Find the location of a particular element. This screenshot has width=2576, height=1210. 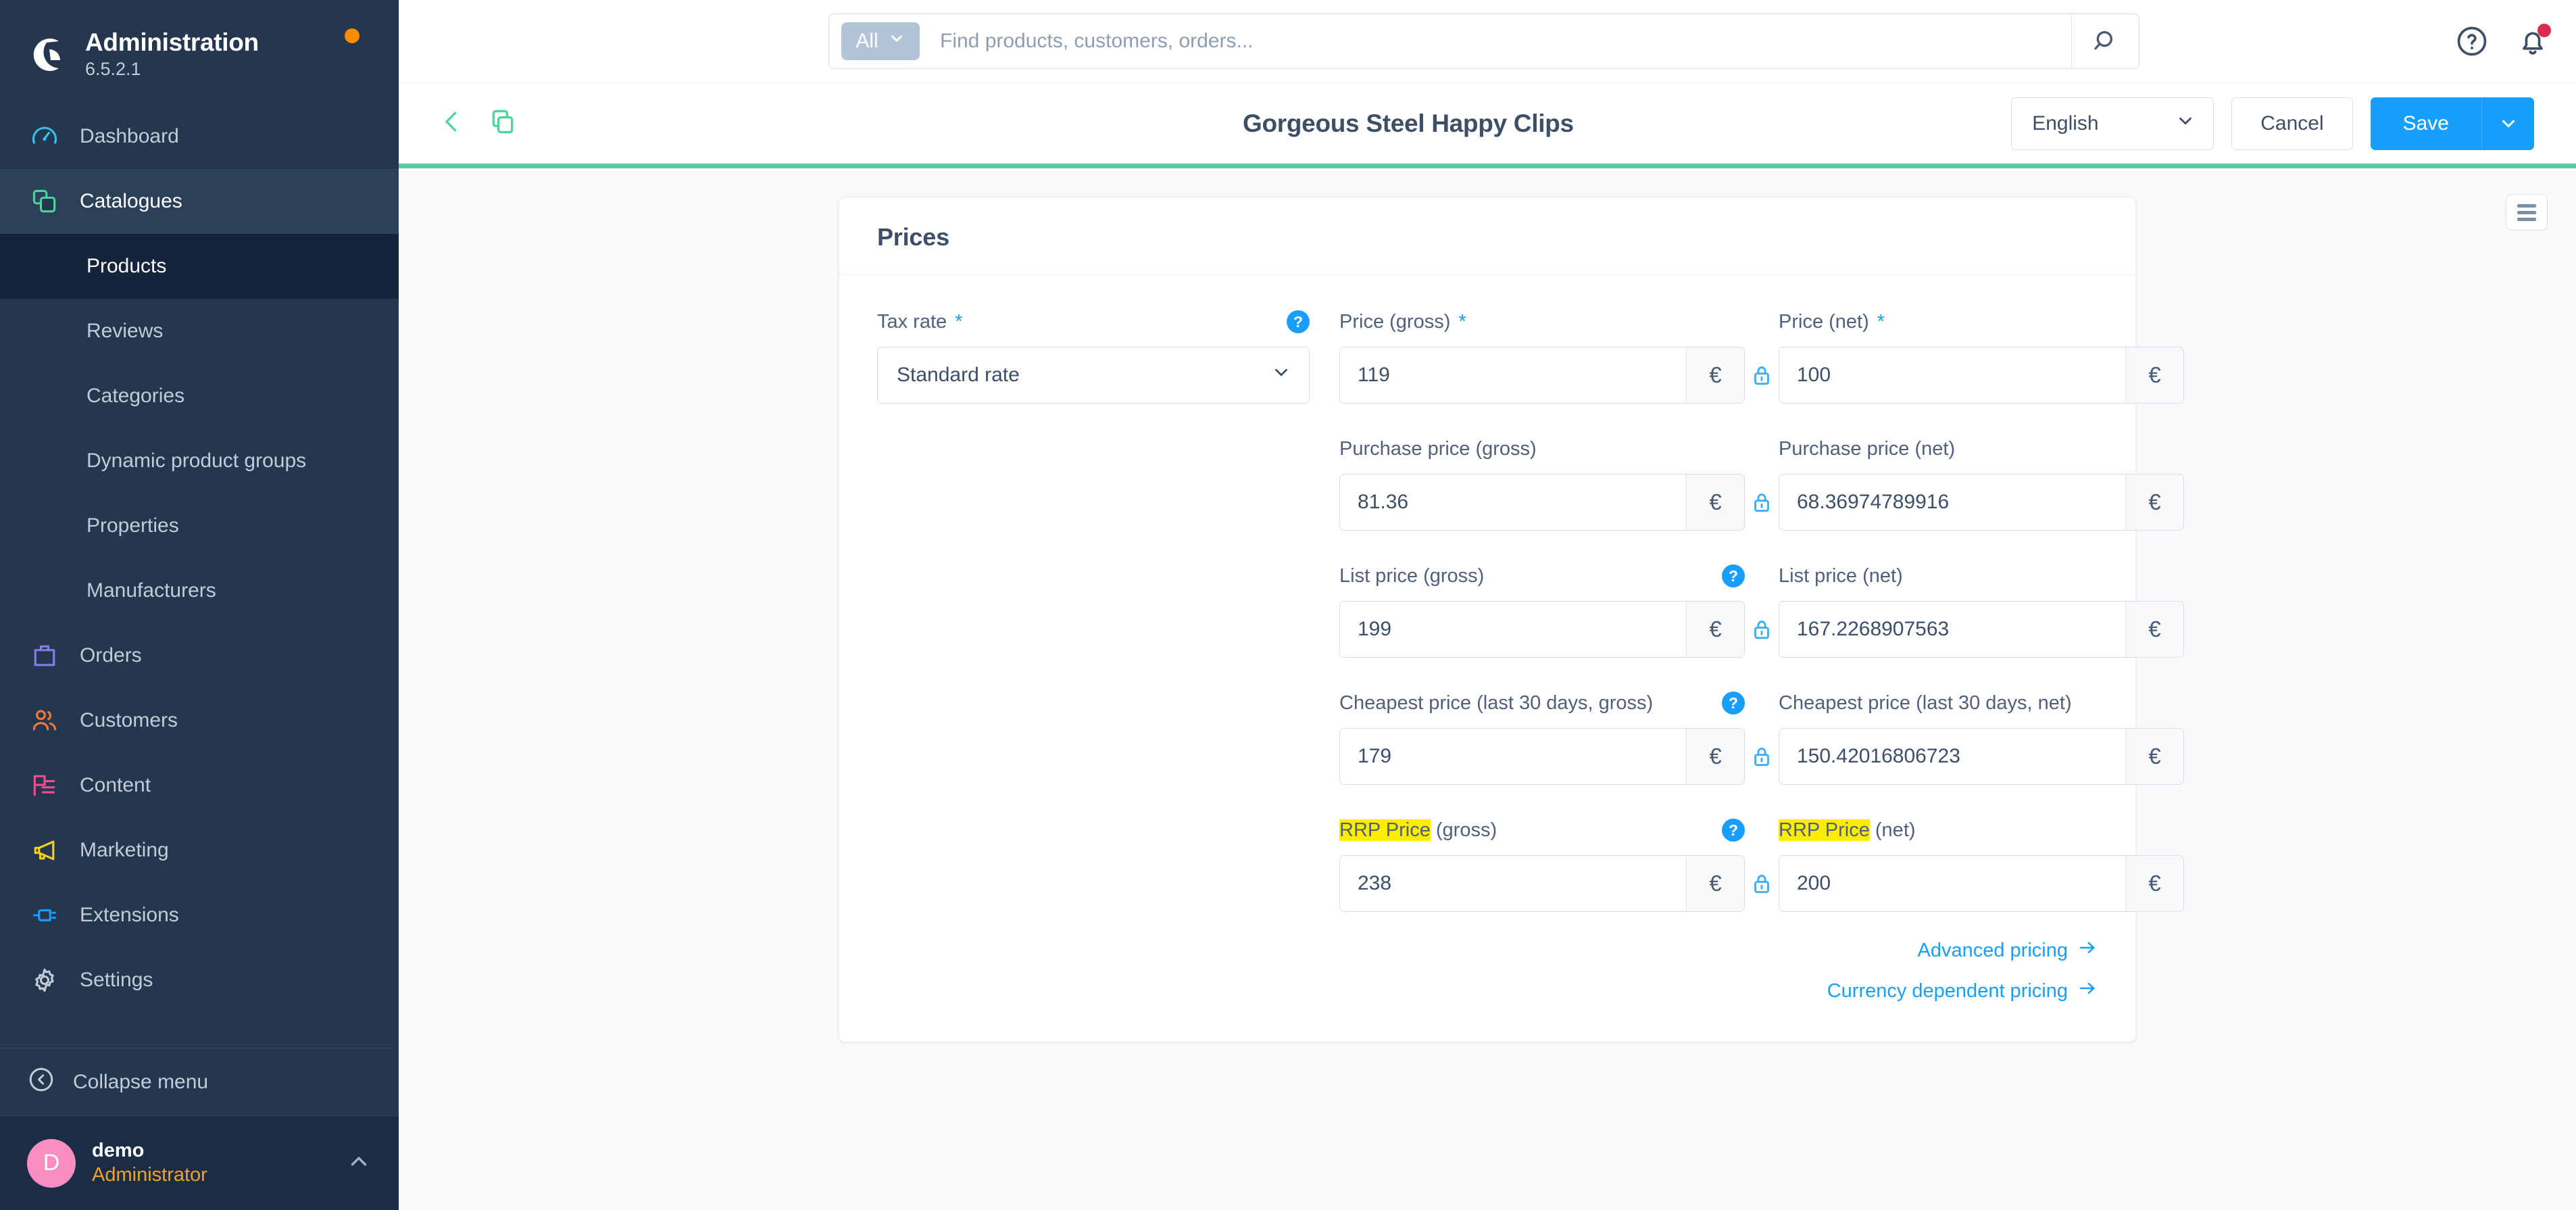

rrp-price-gross-input-wrap: € is located at coordinates (1542, 883).